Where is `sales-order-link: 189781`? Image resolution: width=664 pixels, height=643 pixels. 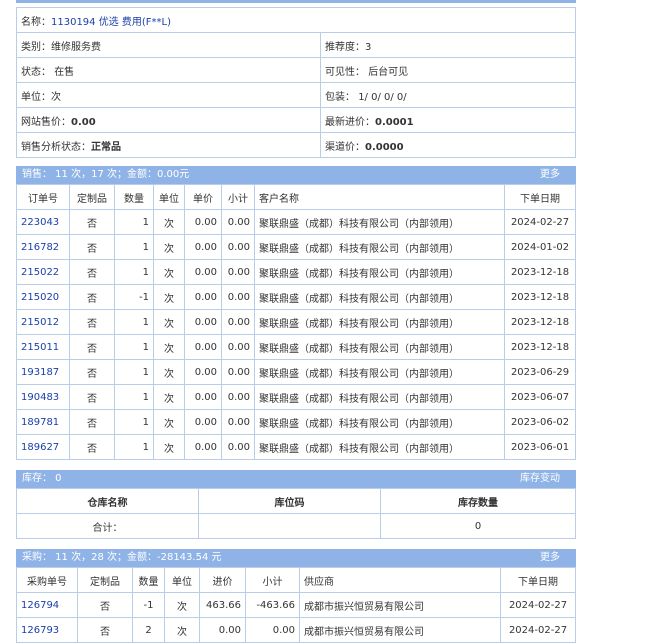
sales-order-link: 189781 is located at coordinates (40, 422).